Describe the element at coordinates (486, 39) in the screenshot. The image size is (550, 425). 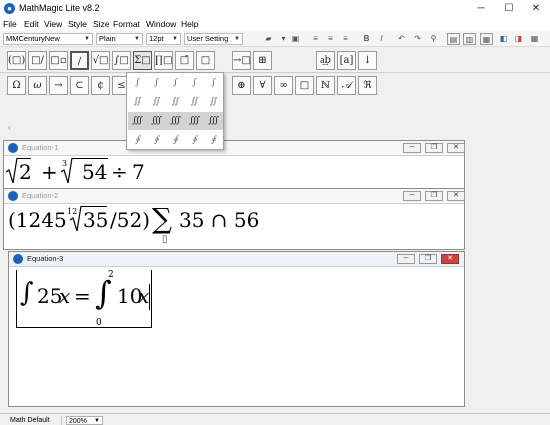
I see `view-mode-3-icon: ▦` at that location.